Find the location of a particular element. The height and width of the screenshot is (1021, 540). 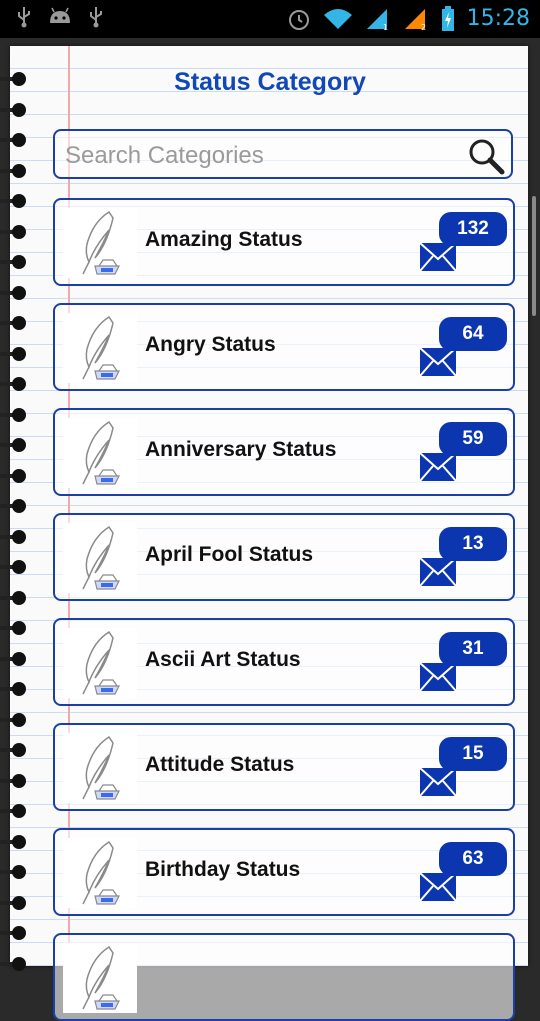

wifi-icon is located at coordinates (337, 19).